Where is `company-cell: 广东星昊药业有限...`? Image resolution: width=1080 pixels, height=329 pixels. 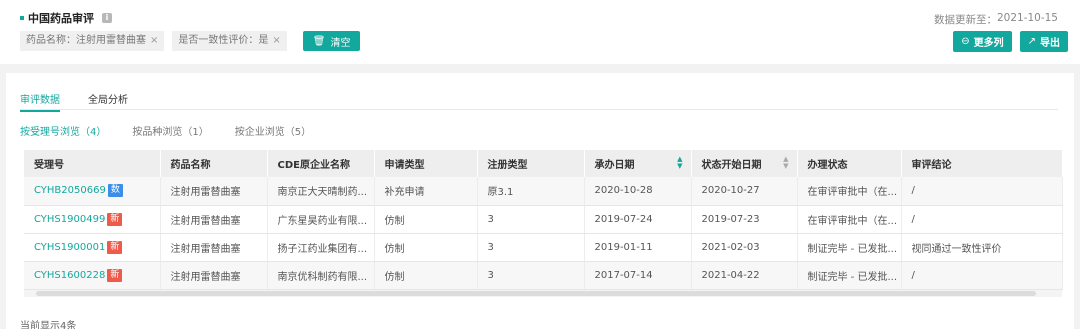
company-cell: 广东星昊药业有限... is located at coordinates (321, 219).